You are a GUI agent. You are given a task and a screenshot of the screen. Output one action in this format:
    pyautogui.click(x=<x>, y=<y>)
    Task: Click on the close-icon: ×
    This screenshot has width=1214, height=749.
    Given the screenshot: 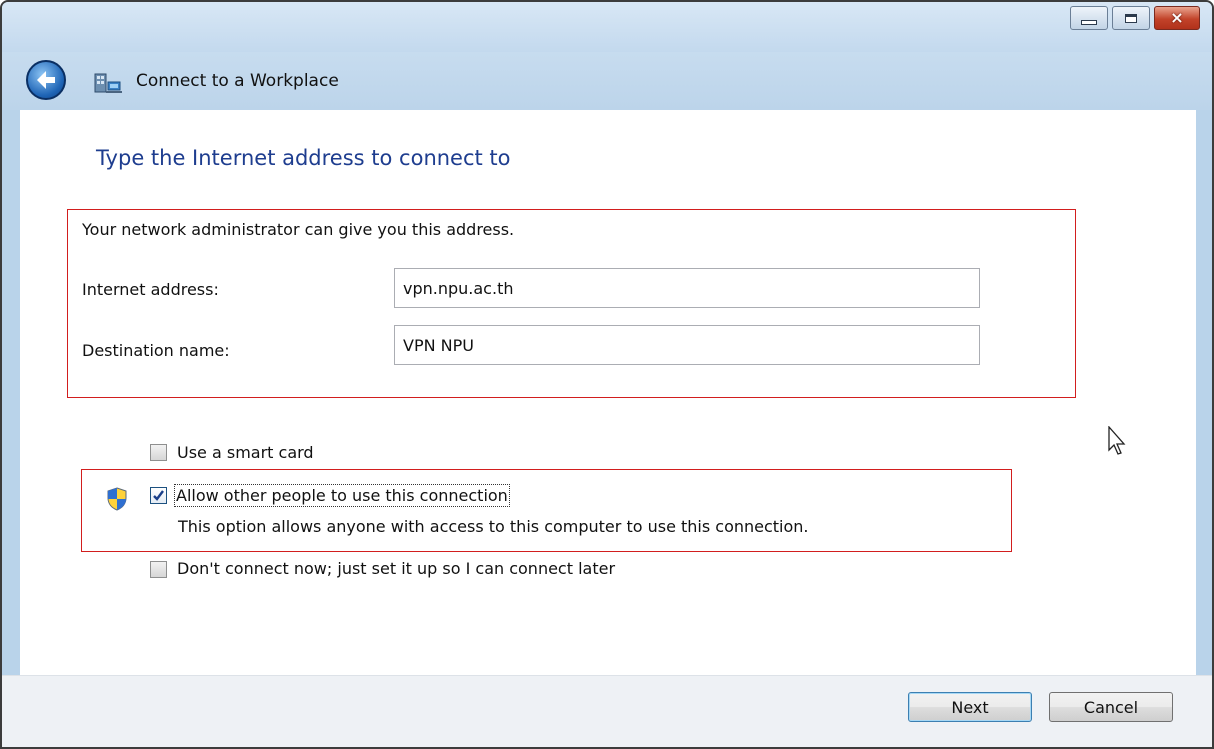 What is the action you would take?
    pyautogui.click(x=1177, y=17)
    